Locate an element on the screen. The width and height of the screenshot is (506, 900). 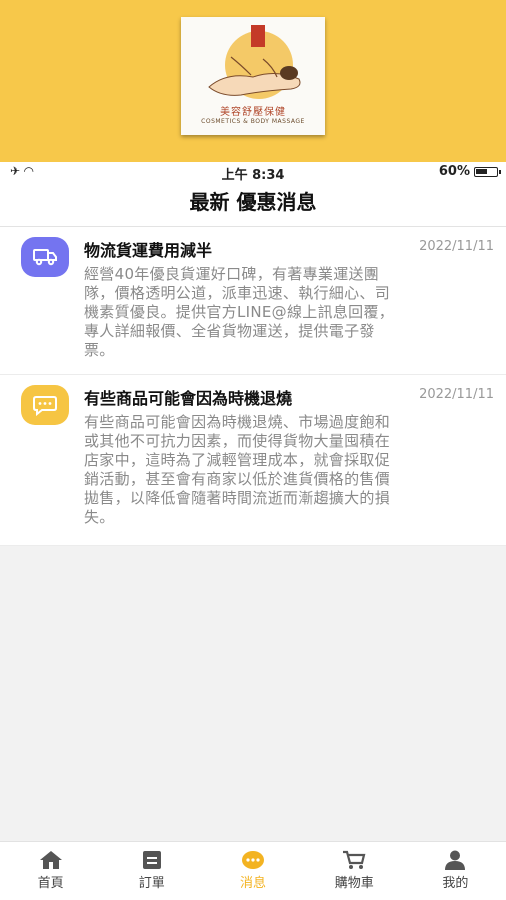
tab-label: 訂單 is located at coordinates (151, 883).